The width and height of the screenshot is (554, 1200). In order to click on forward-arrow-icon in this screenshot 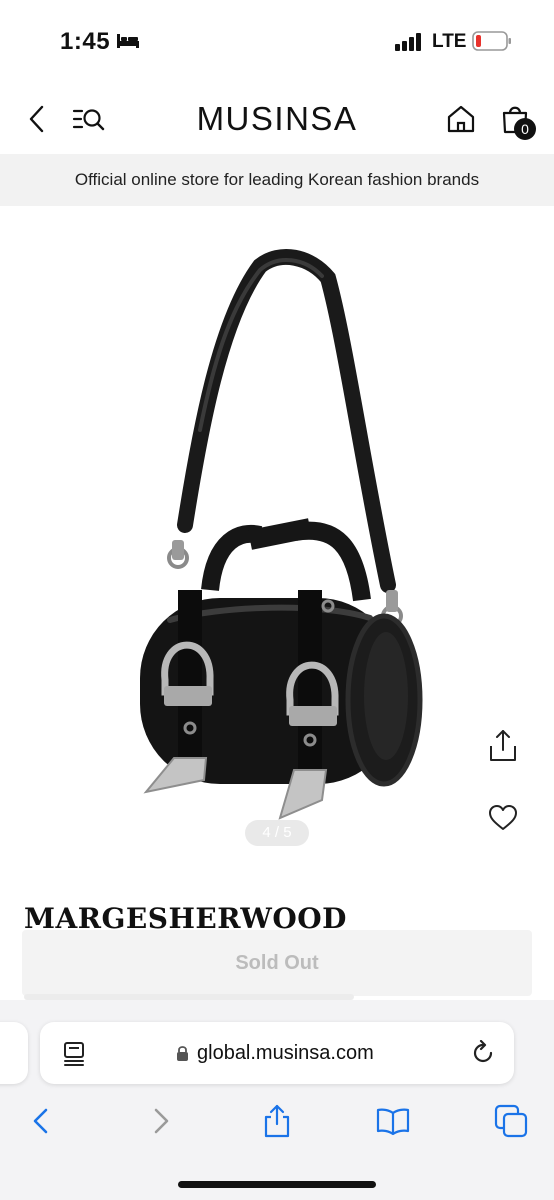, I will do `click(161, 1121)`.